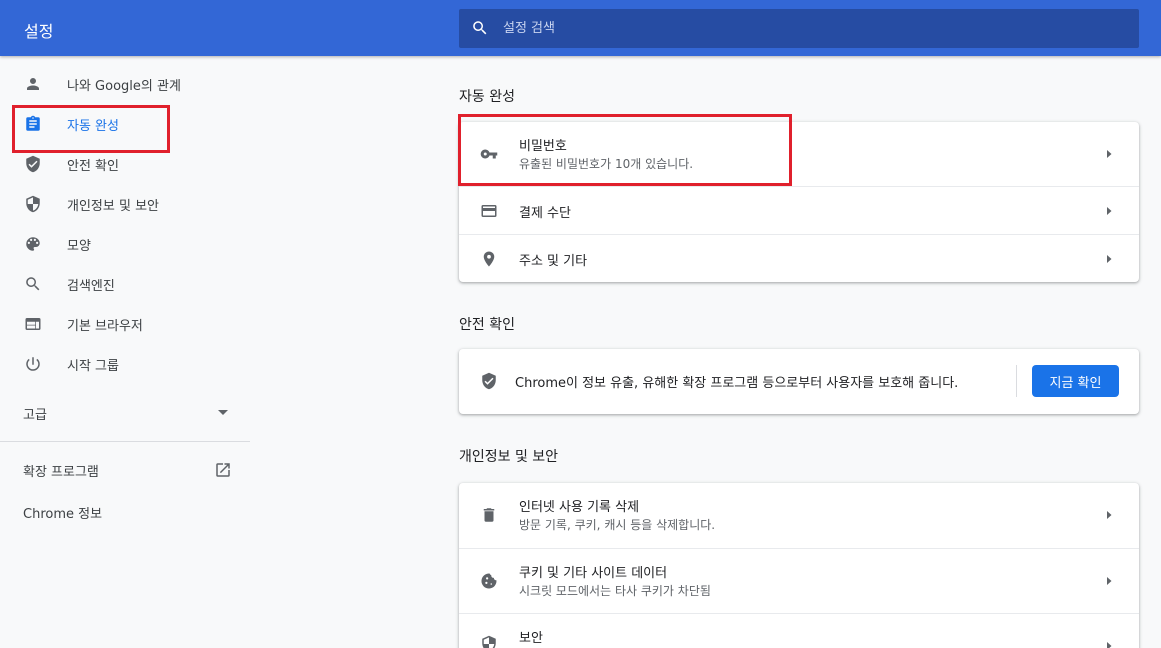 This screenshot has width=1161, height=648. What do you see at coordinates (531, 638) in the screenshot?
I see `security-title: 보안` at bounding box center [531, 638].